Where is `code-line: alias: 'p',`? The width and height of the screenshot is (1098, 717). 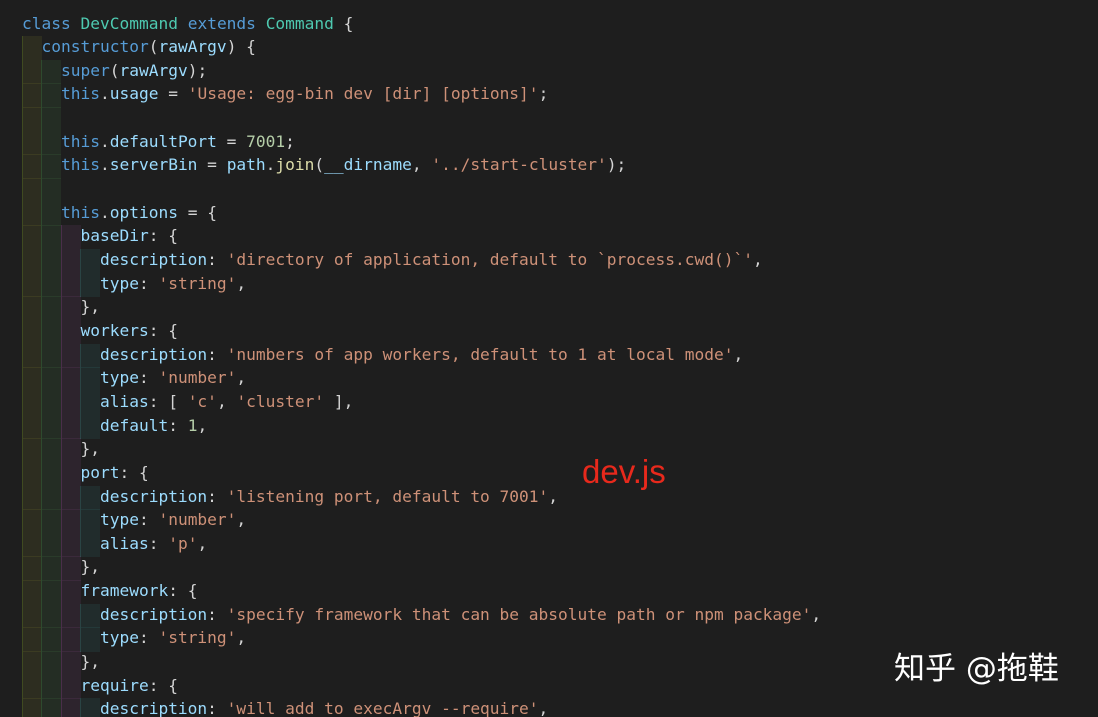 code-line: alias: 'p', is located at coordinates (114, 544).